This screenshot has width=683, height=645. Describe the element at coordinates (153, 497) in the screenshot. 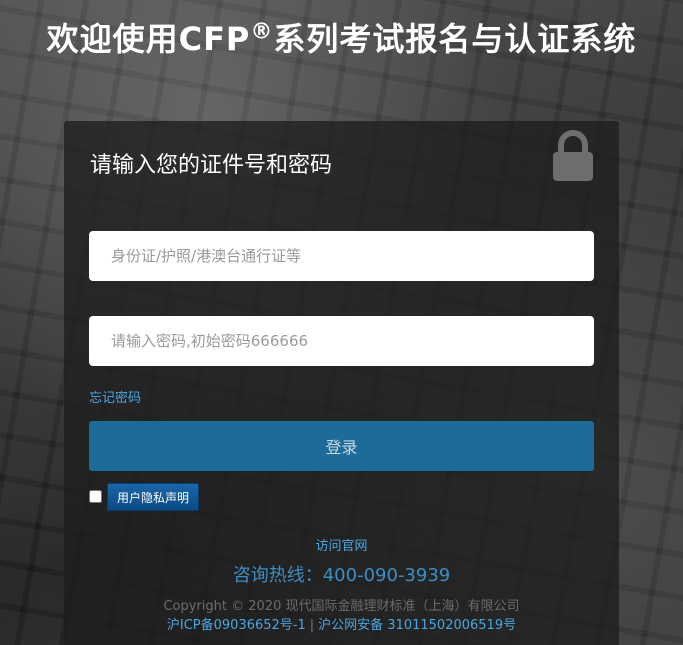

I see `privacy-statement-button: 用户隐私声明` at that location.